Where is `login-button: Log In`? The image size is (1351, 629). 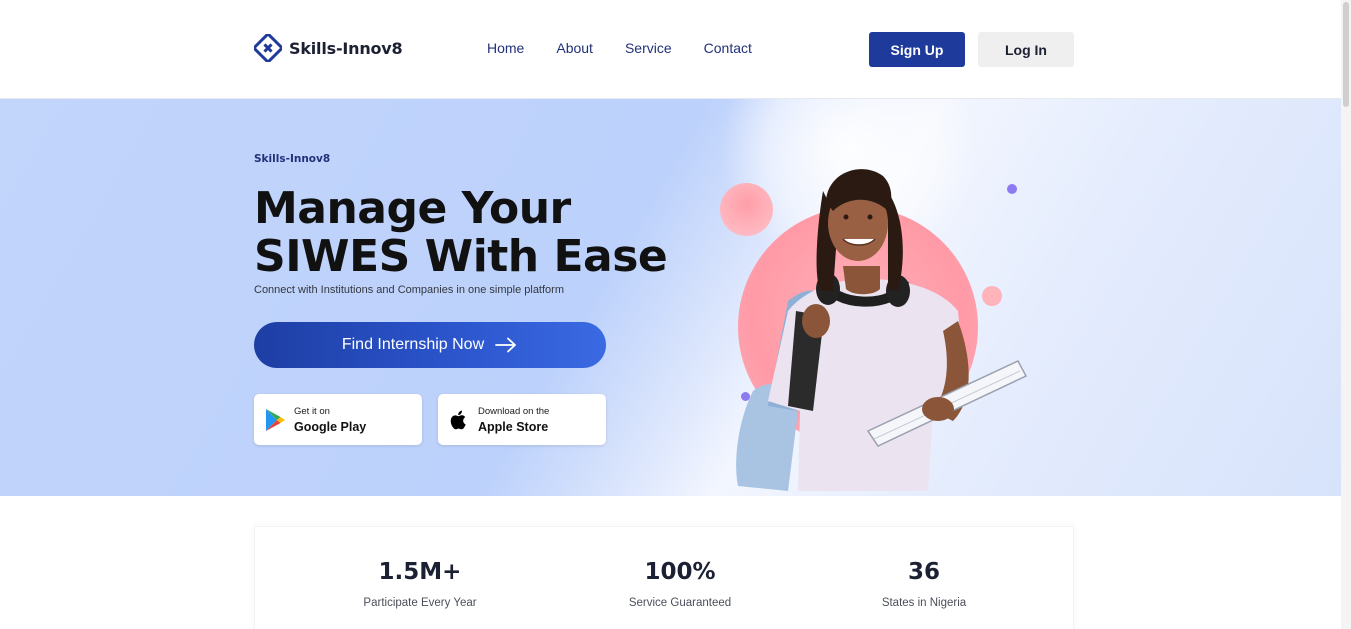 login-button: Log In is located at coordinates (1026, 49).